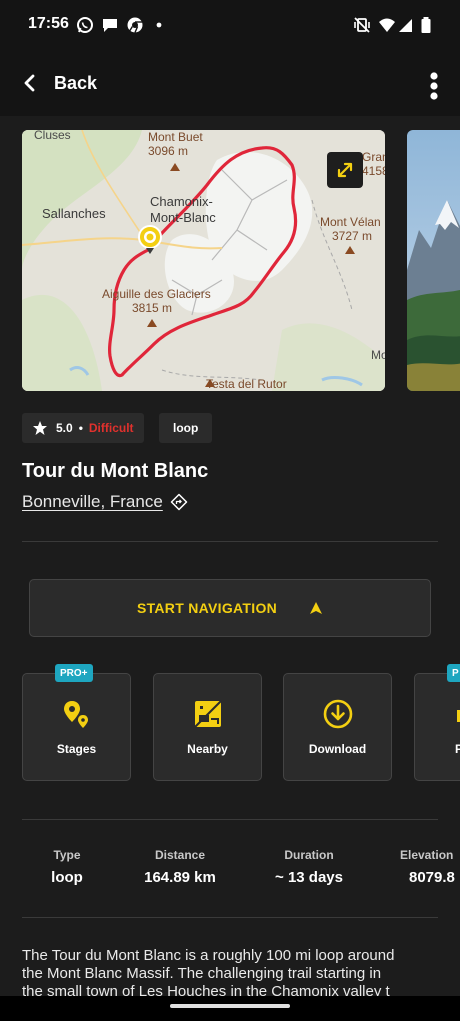 The image size is (460, 1021). I want to click on app-bar: Back, so click(230, 83).